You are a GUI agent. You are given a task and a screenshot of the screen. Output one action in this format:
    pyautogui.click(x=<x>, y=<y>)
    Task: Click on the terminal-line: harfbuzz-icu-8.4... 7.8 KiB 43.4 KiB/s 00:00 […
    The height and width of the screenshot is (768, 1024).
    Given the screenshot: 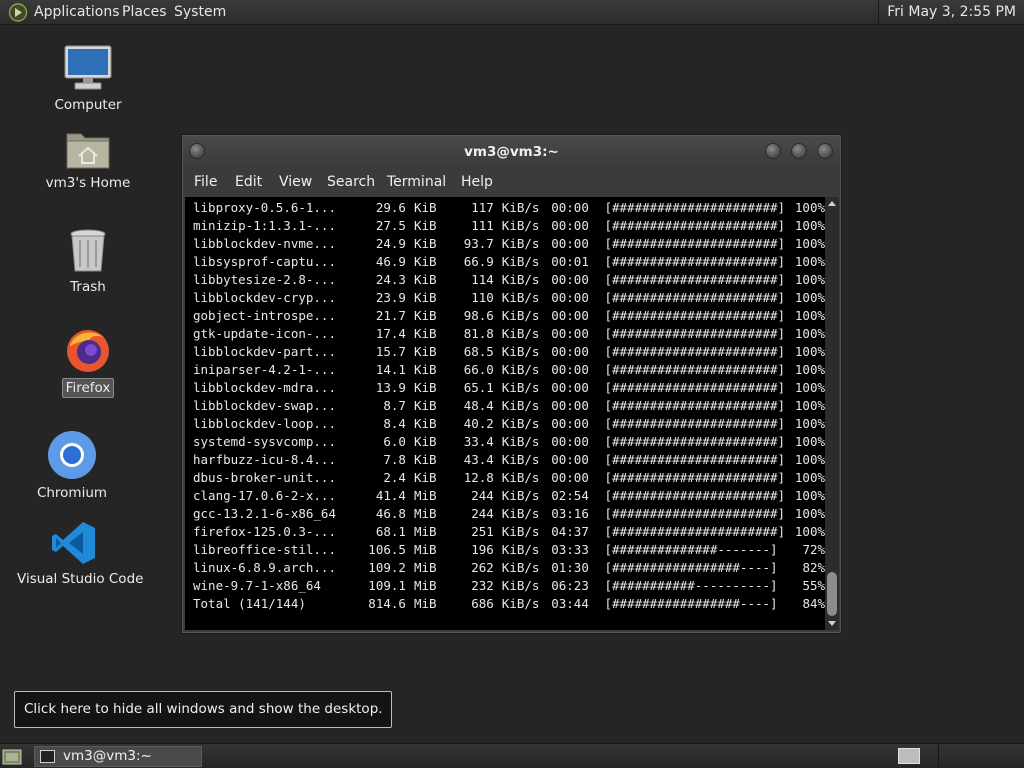 What is the action you would take?
    pyautogui.click(x=509, y=460)
    